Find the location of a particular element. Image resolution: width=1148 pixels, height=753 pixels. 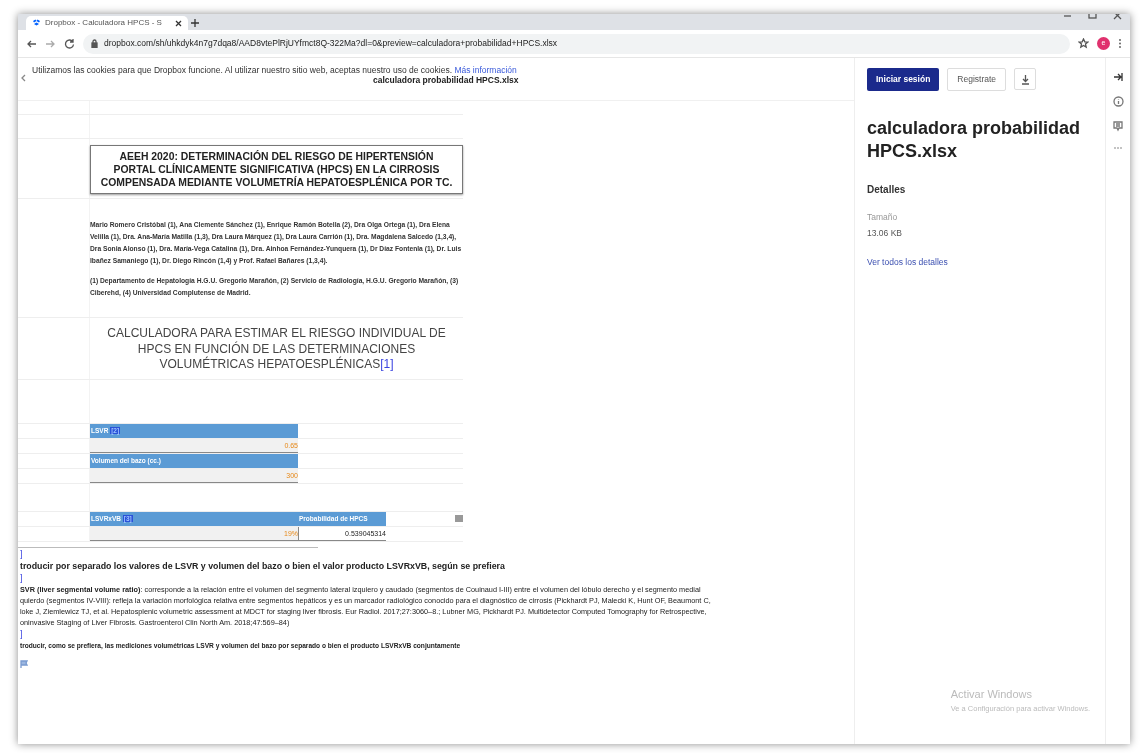

collapse-panel-icon is located at coordinates (1118, 77).